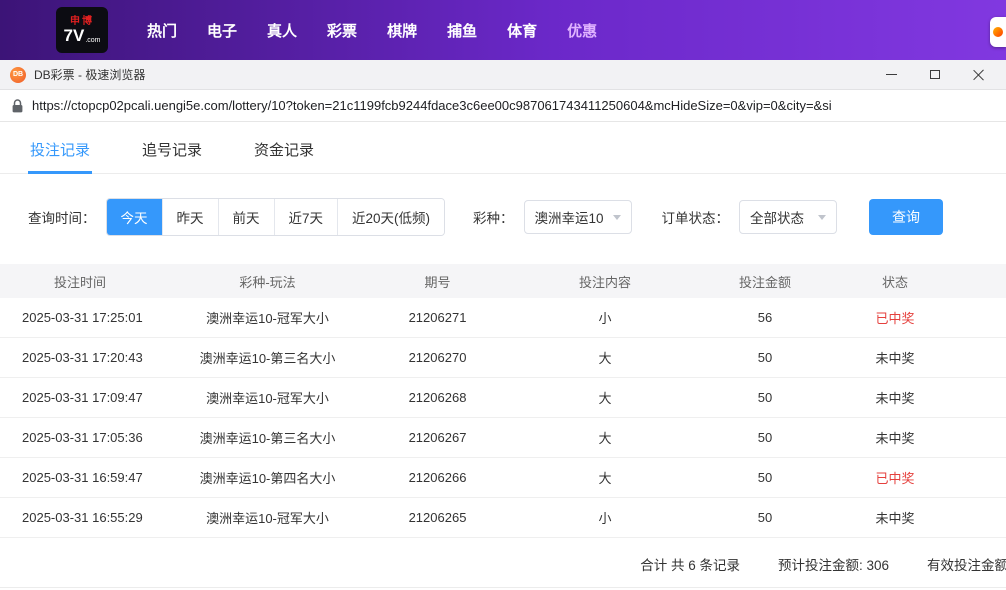  What do you see at coordinates (503, 563) in the screenshot?
I see `summary-bar: 合计 共 6 条记录 预计投注金额: 306 有效投注金额` at bounding box center [503, 563].